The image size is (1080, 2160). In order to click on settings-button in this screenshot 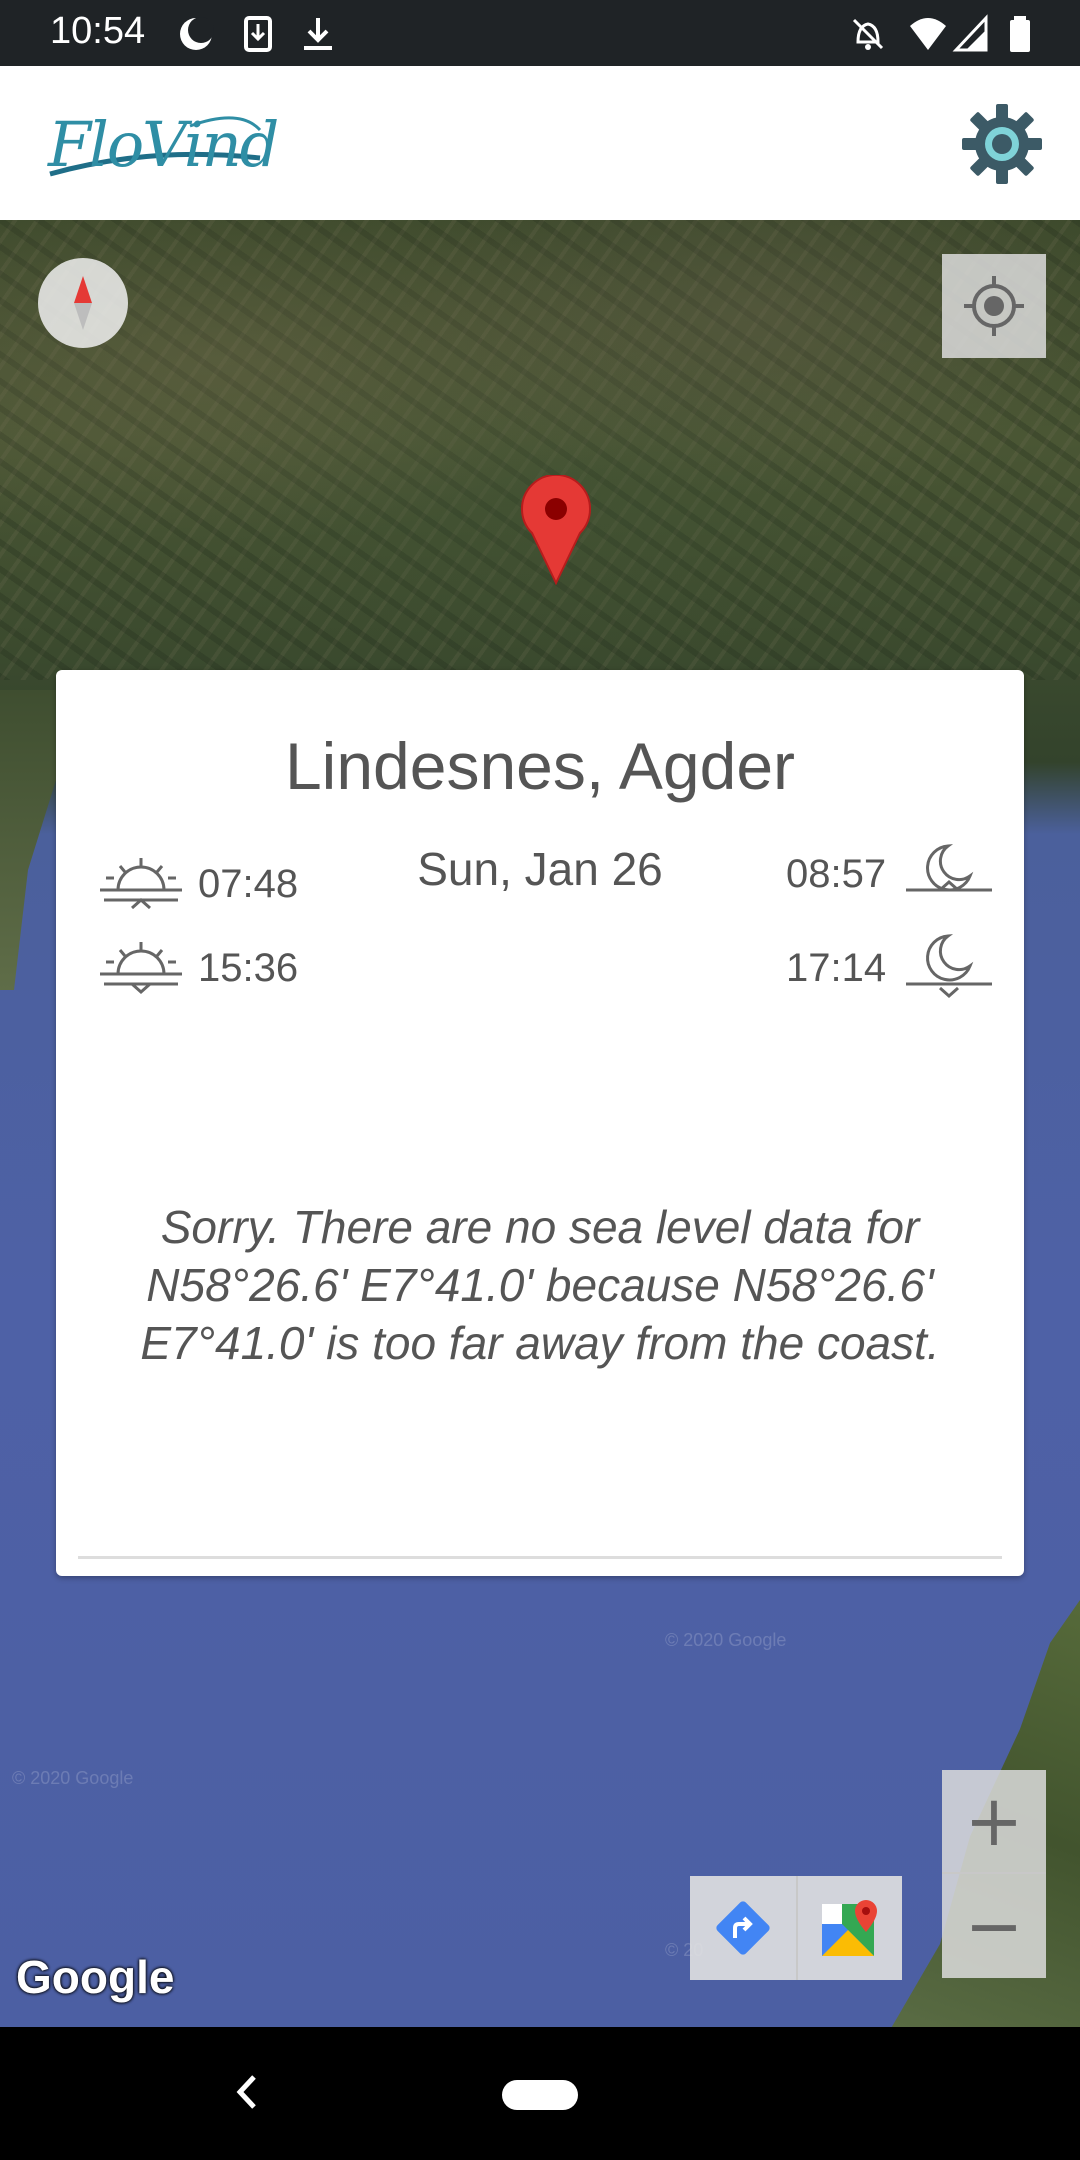, I will do `click(1002, 144)`.